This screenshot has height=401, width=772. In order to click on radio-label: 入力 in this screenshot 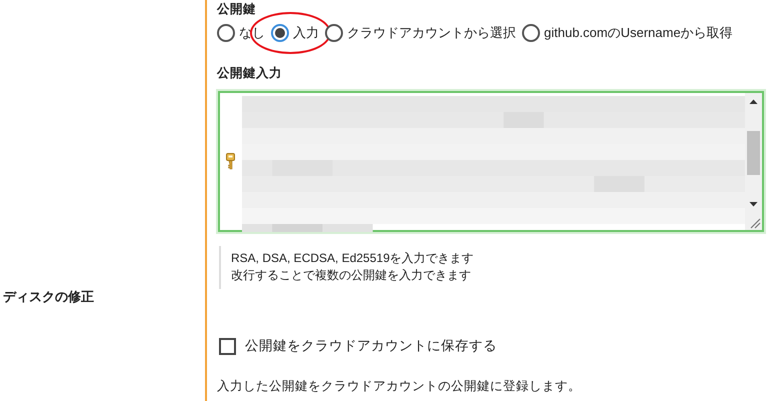, I will do `click(306, 33)`.